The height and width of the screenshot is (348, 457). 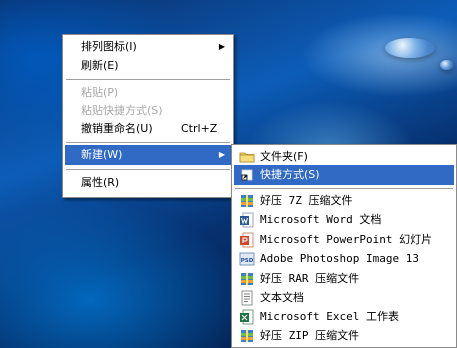 I want to click on submenu-item-excel: Microsoft Excel 工作表, so click(x=344, y=317).